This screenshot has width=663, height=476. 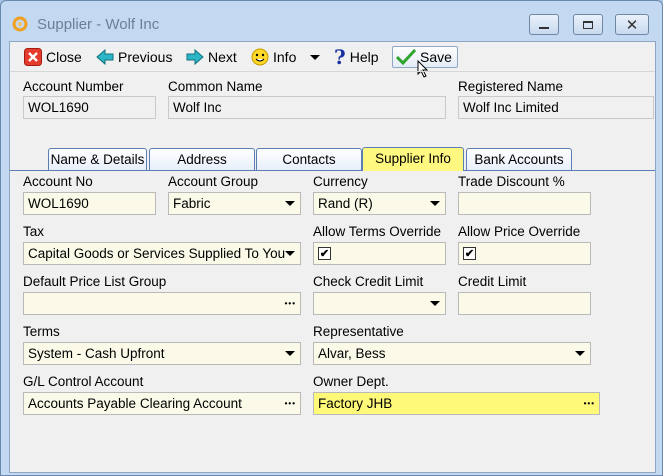 I want to click on tab-address-label: Address, so click(x=202, y=159).